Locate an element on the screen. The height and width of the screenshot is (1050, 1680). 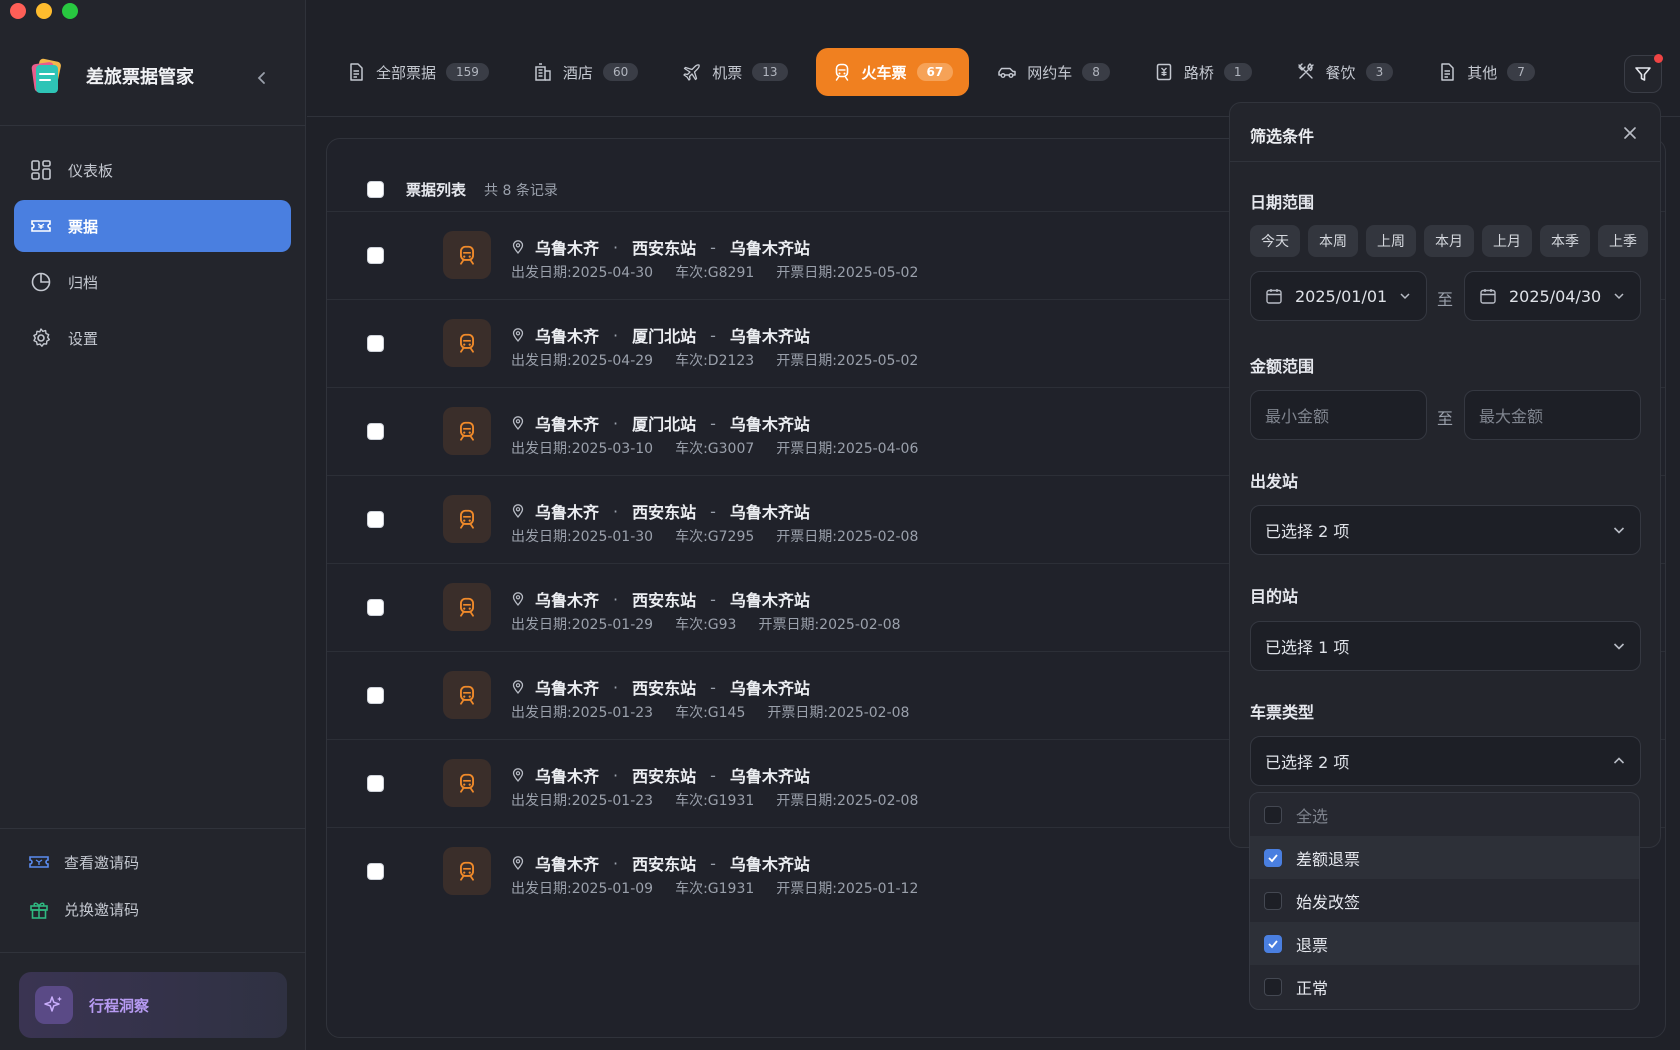
option-label: 全选 is located at coordinates (1312, 816).